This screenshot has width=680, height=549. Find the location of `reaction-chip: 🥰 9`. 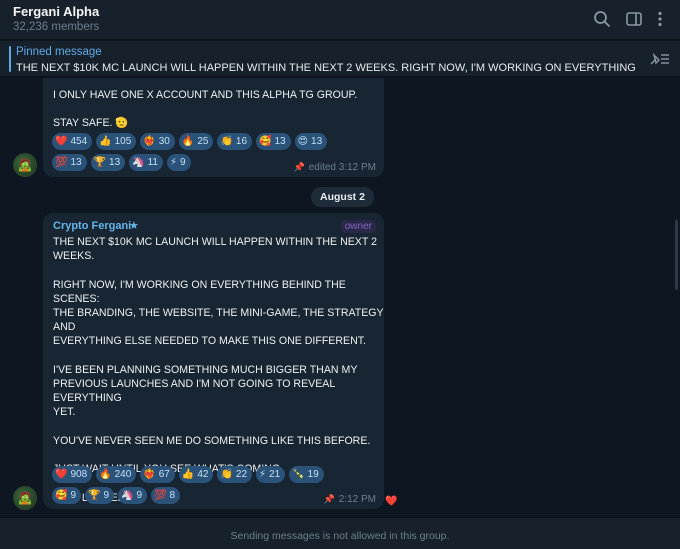

reaction-chip: 🥰 9 is located at coordinates (67, 495).